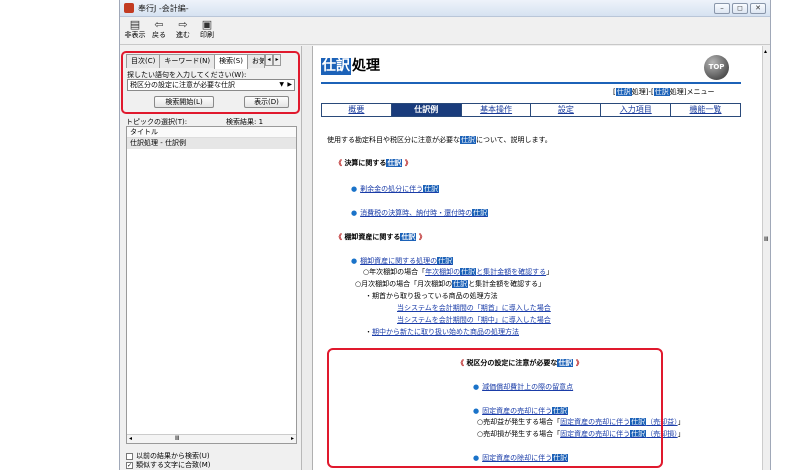 The height and width of the screenshot is (470, 800). I want to click on tab-function-list: 機能一覧, so click(705, 110).